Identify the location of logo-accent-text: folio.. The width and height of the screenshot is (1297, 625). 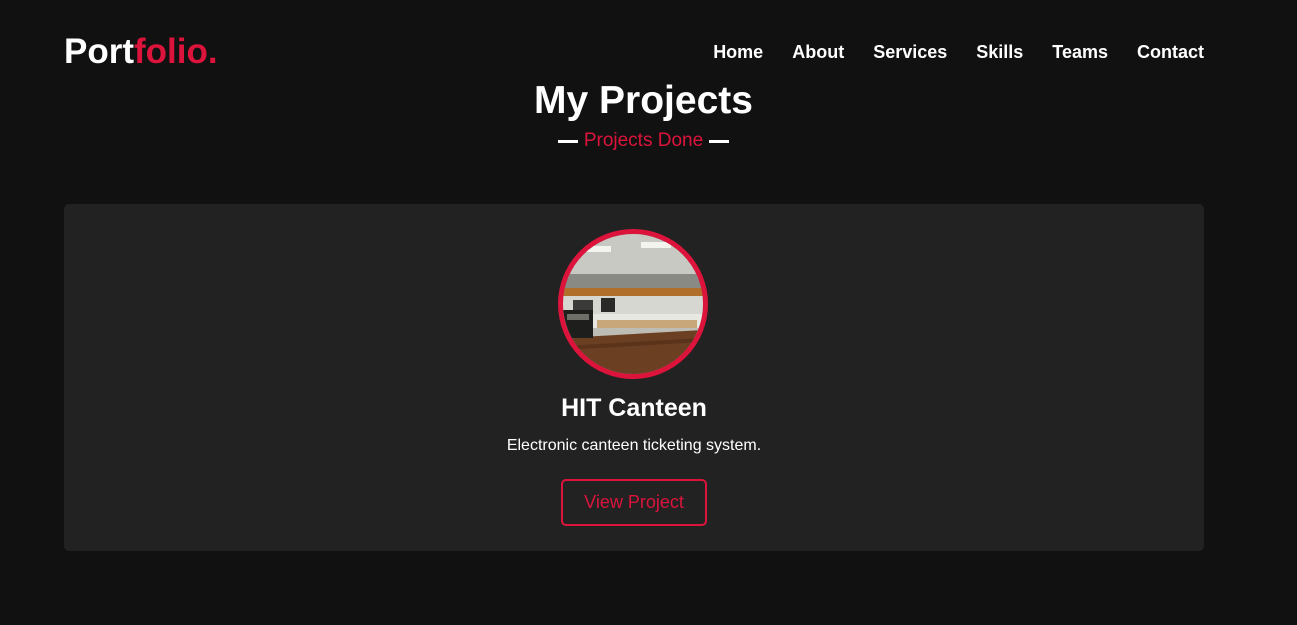
(176, 51).